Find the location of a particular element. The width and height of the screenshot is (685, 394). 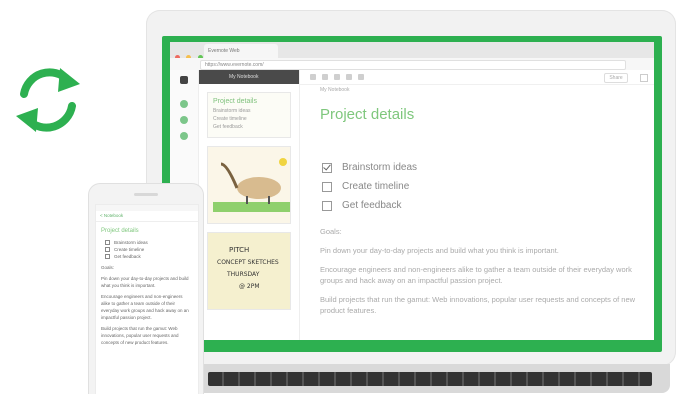

phone-checklist-label: Brainstorm ideas is located at coordinates (131, 242).